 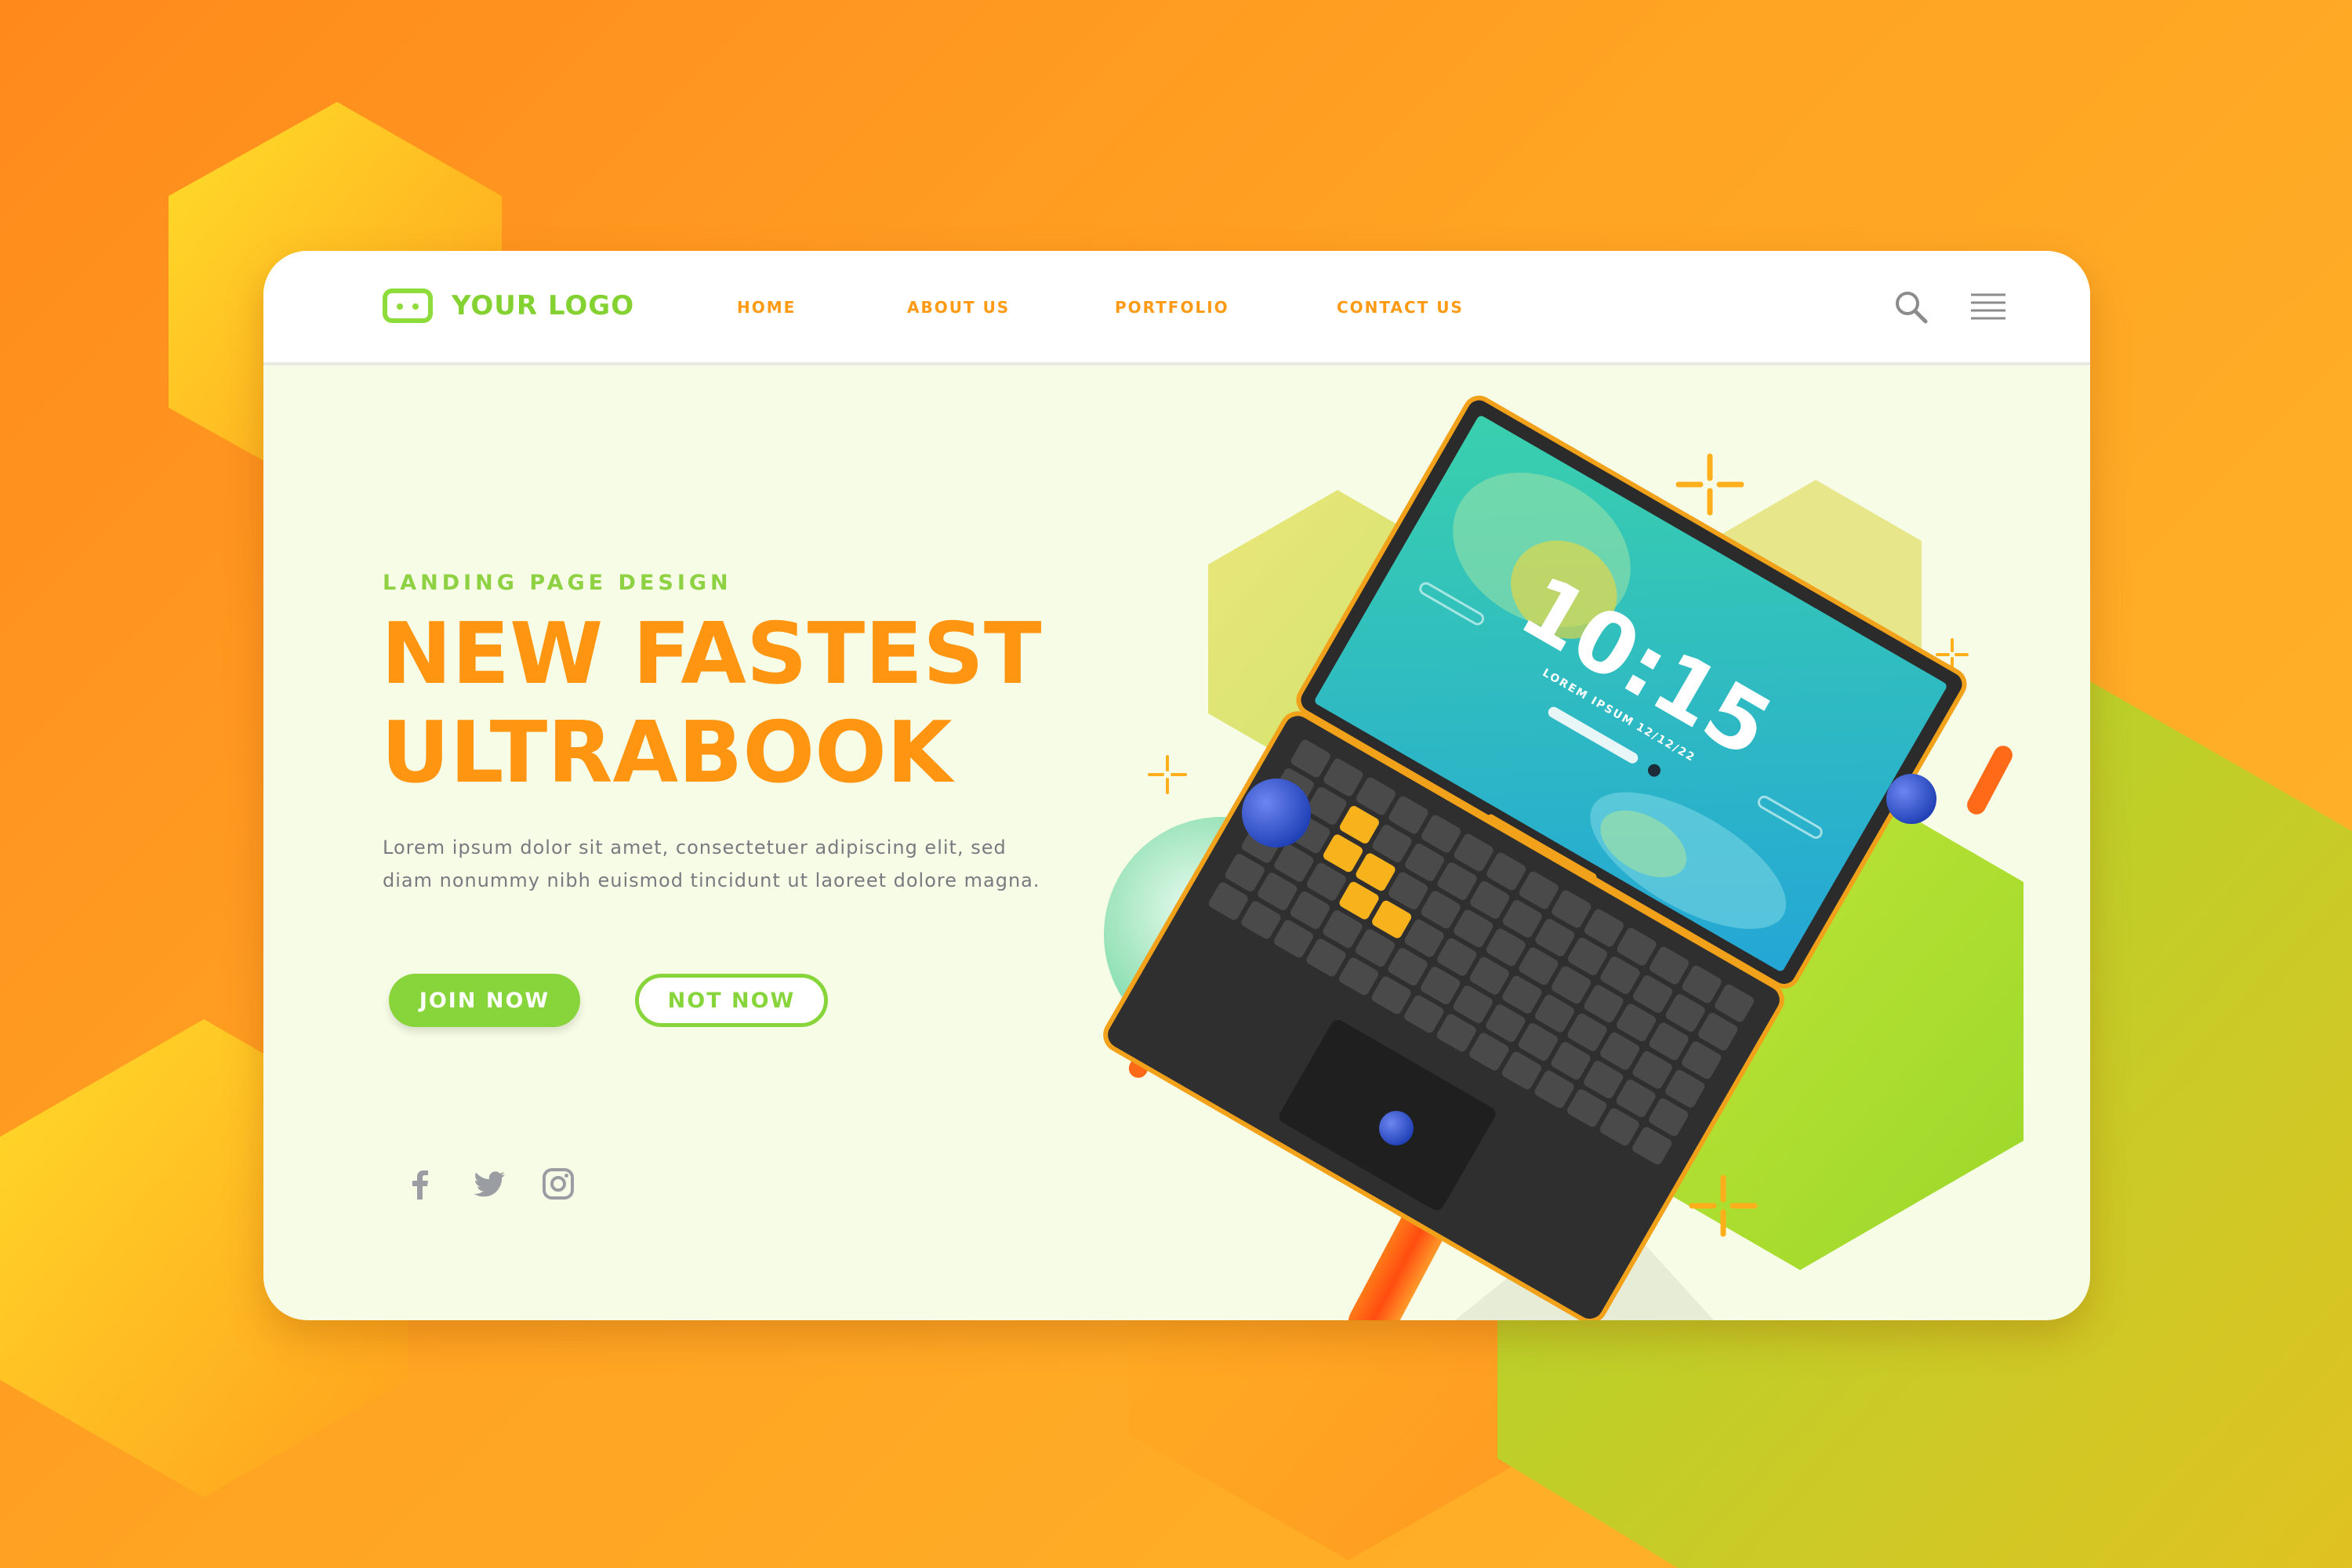 I want to click on join-now-button: JOIN NOW, so click(x=484, y=1000).